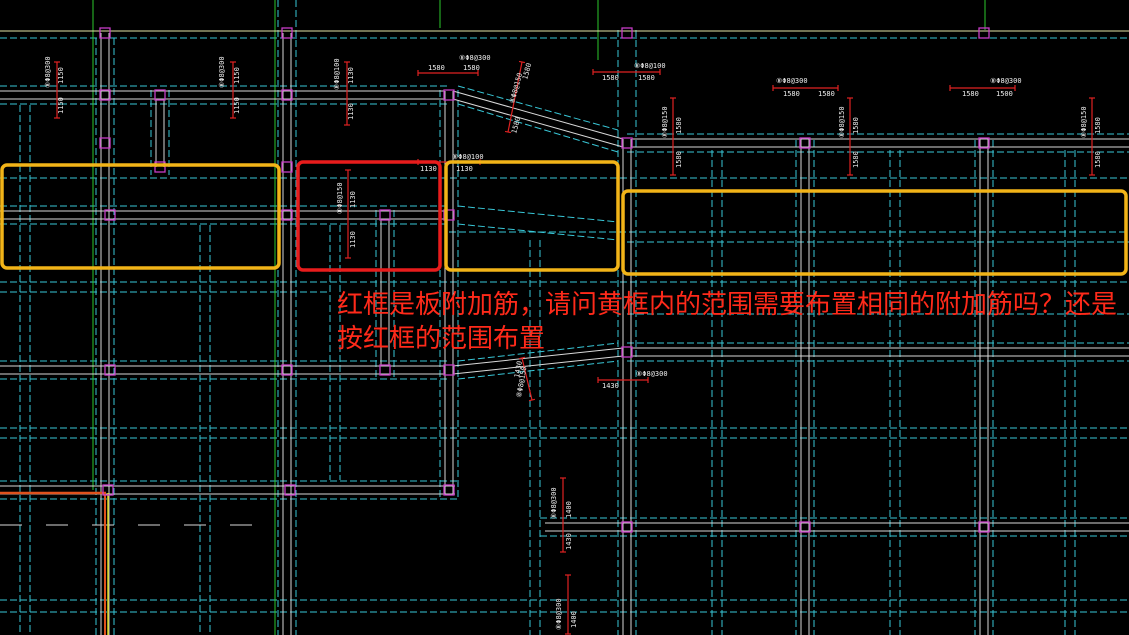 The image size is (1129, 635). What do you see at coordinates (727, 305) in the screenshot?
I see `question-annotation-line-1: 红框是板附加筋，请问黄框内的范围需要布置相同的附加筋吗？还是` at bounding box center [727, 305].